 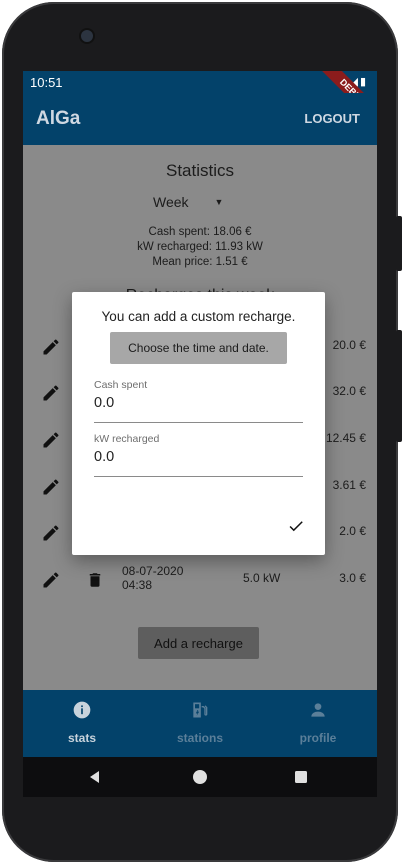 I want to click on stats-title: Statistics, so click(x=200, y=170).